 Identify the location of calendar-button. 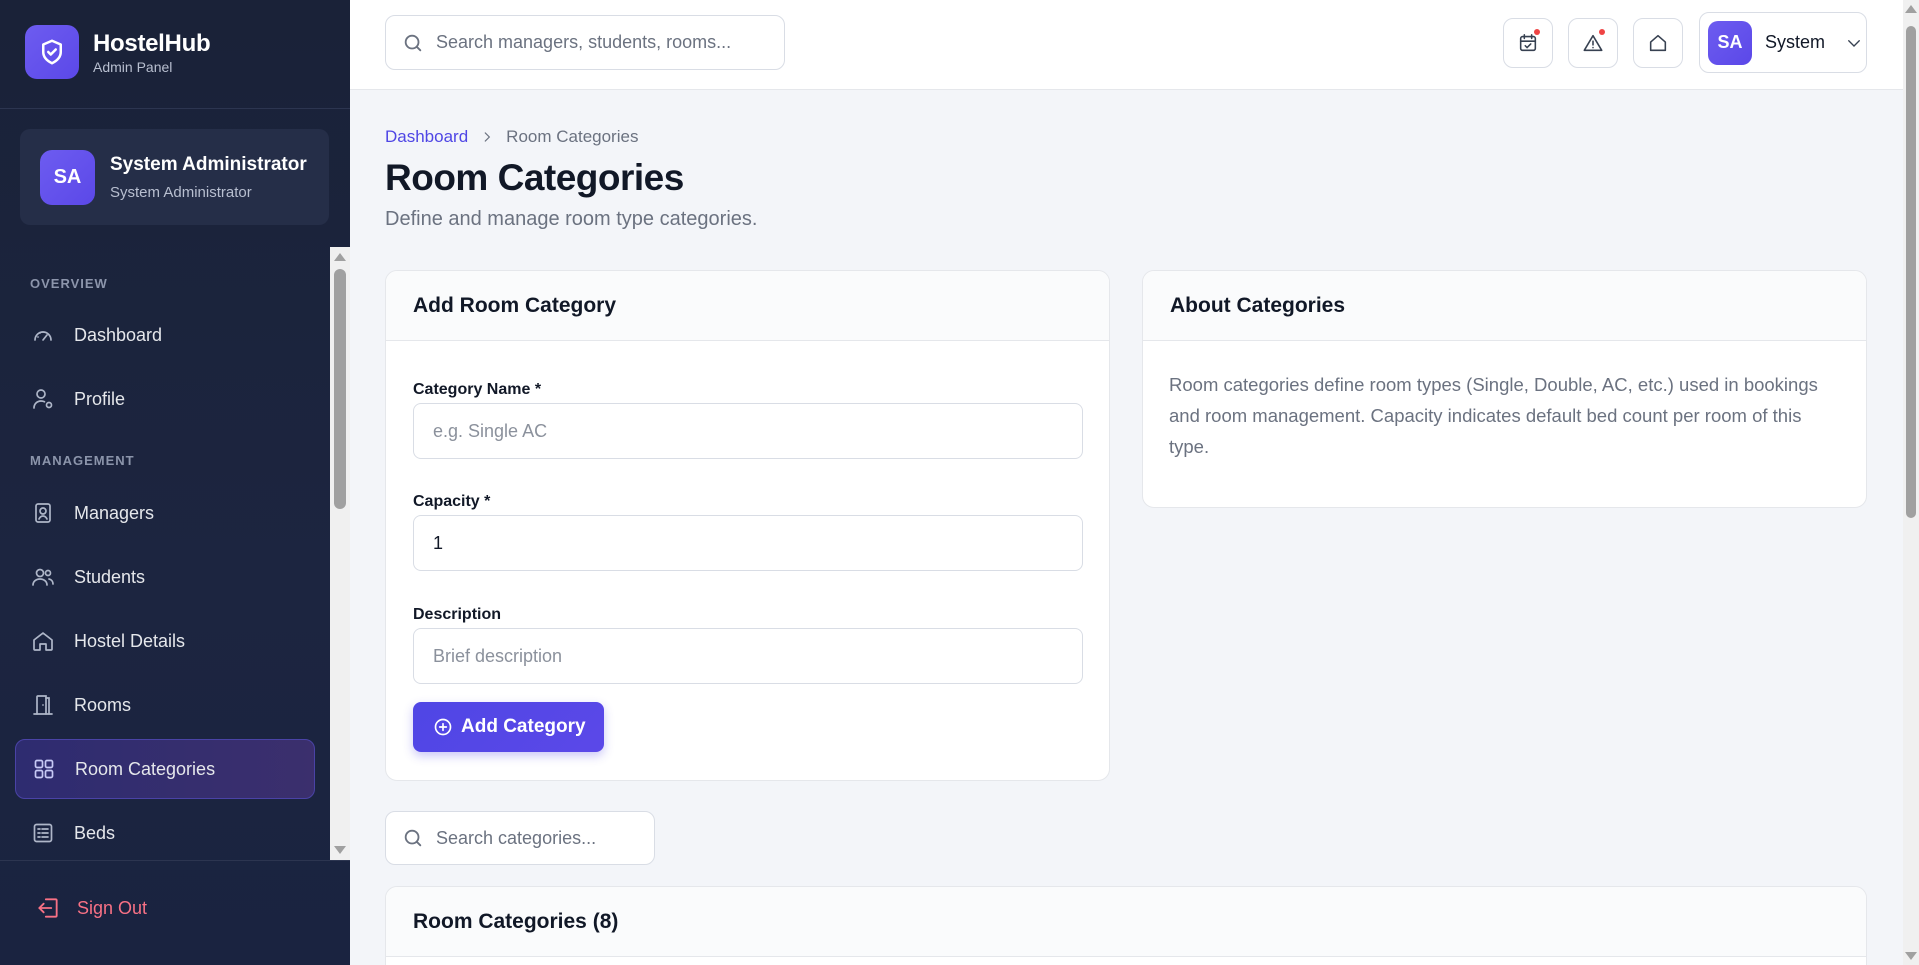
(1528, 43).